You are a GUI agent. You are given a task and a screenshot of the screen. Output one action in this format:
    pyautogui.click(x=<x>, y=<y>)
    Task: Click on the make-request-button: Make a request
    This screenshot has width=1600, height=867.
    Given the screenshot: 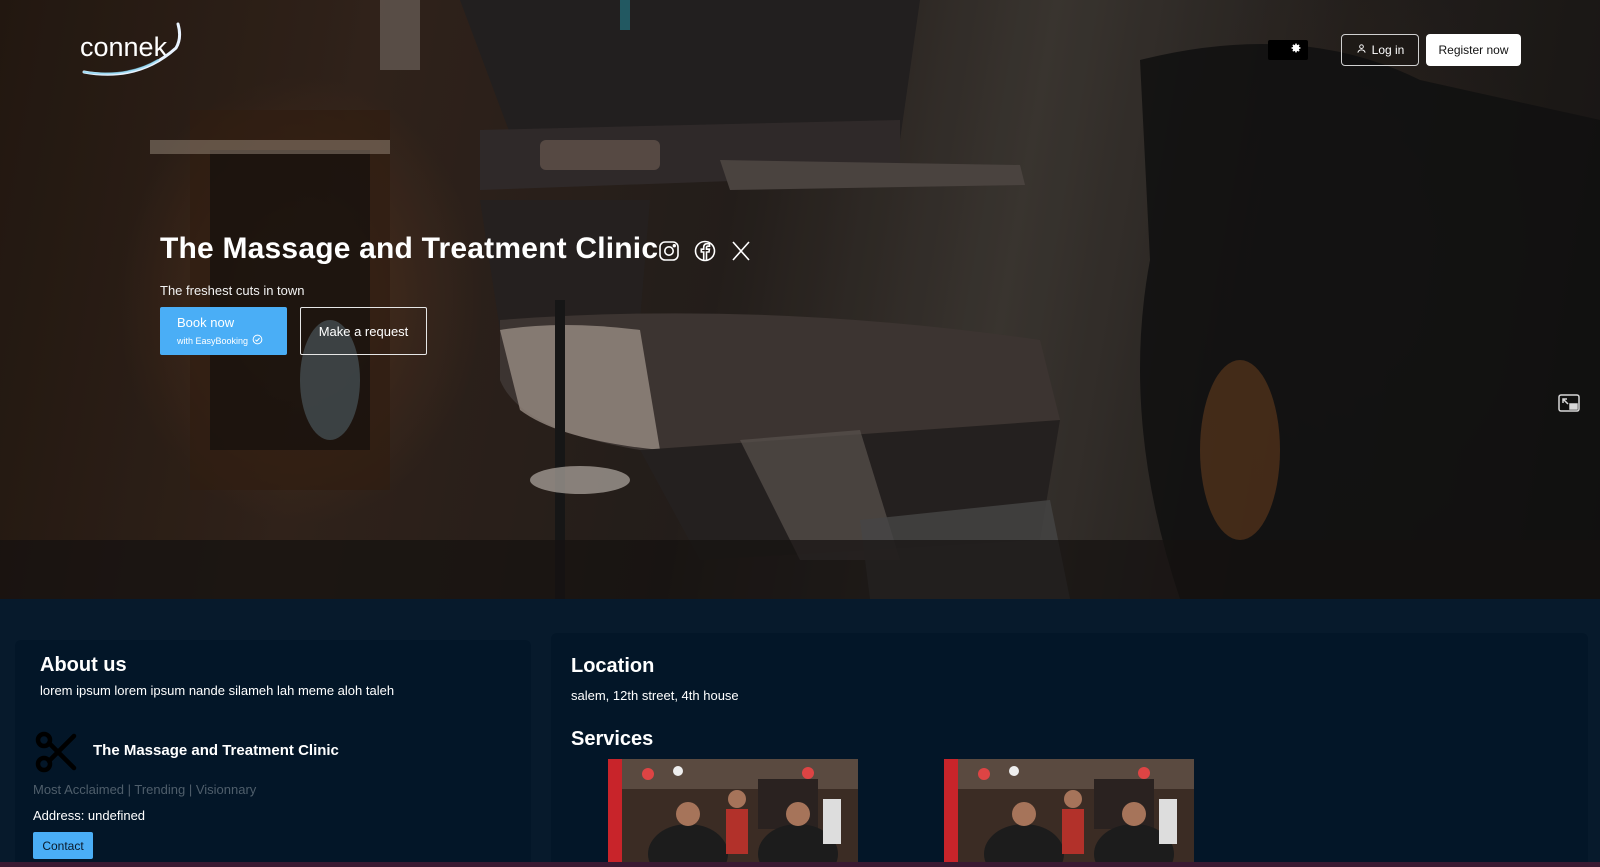 What is the action you would take?
    pyautogui.click(x=363, y=331)
    